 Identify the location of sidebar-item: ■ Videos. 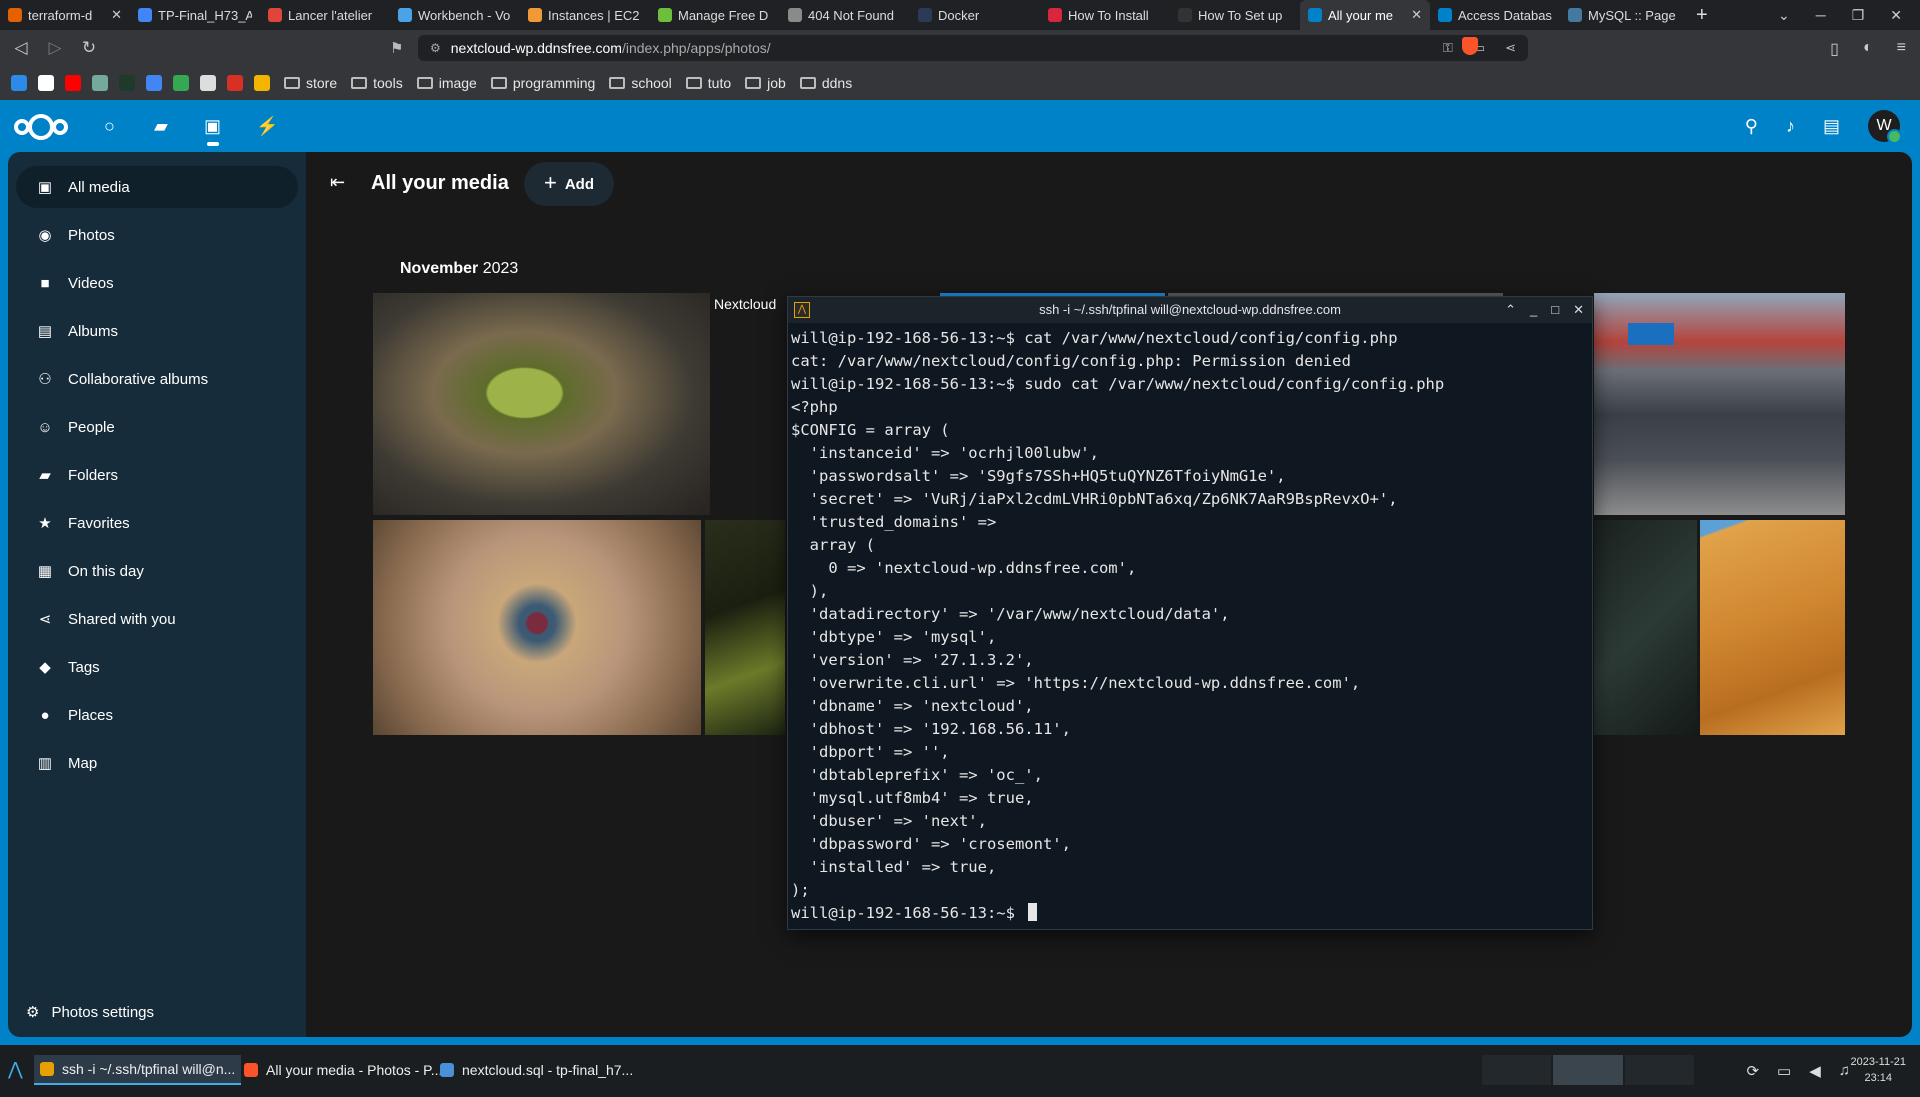
(157, 283).